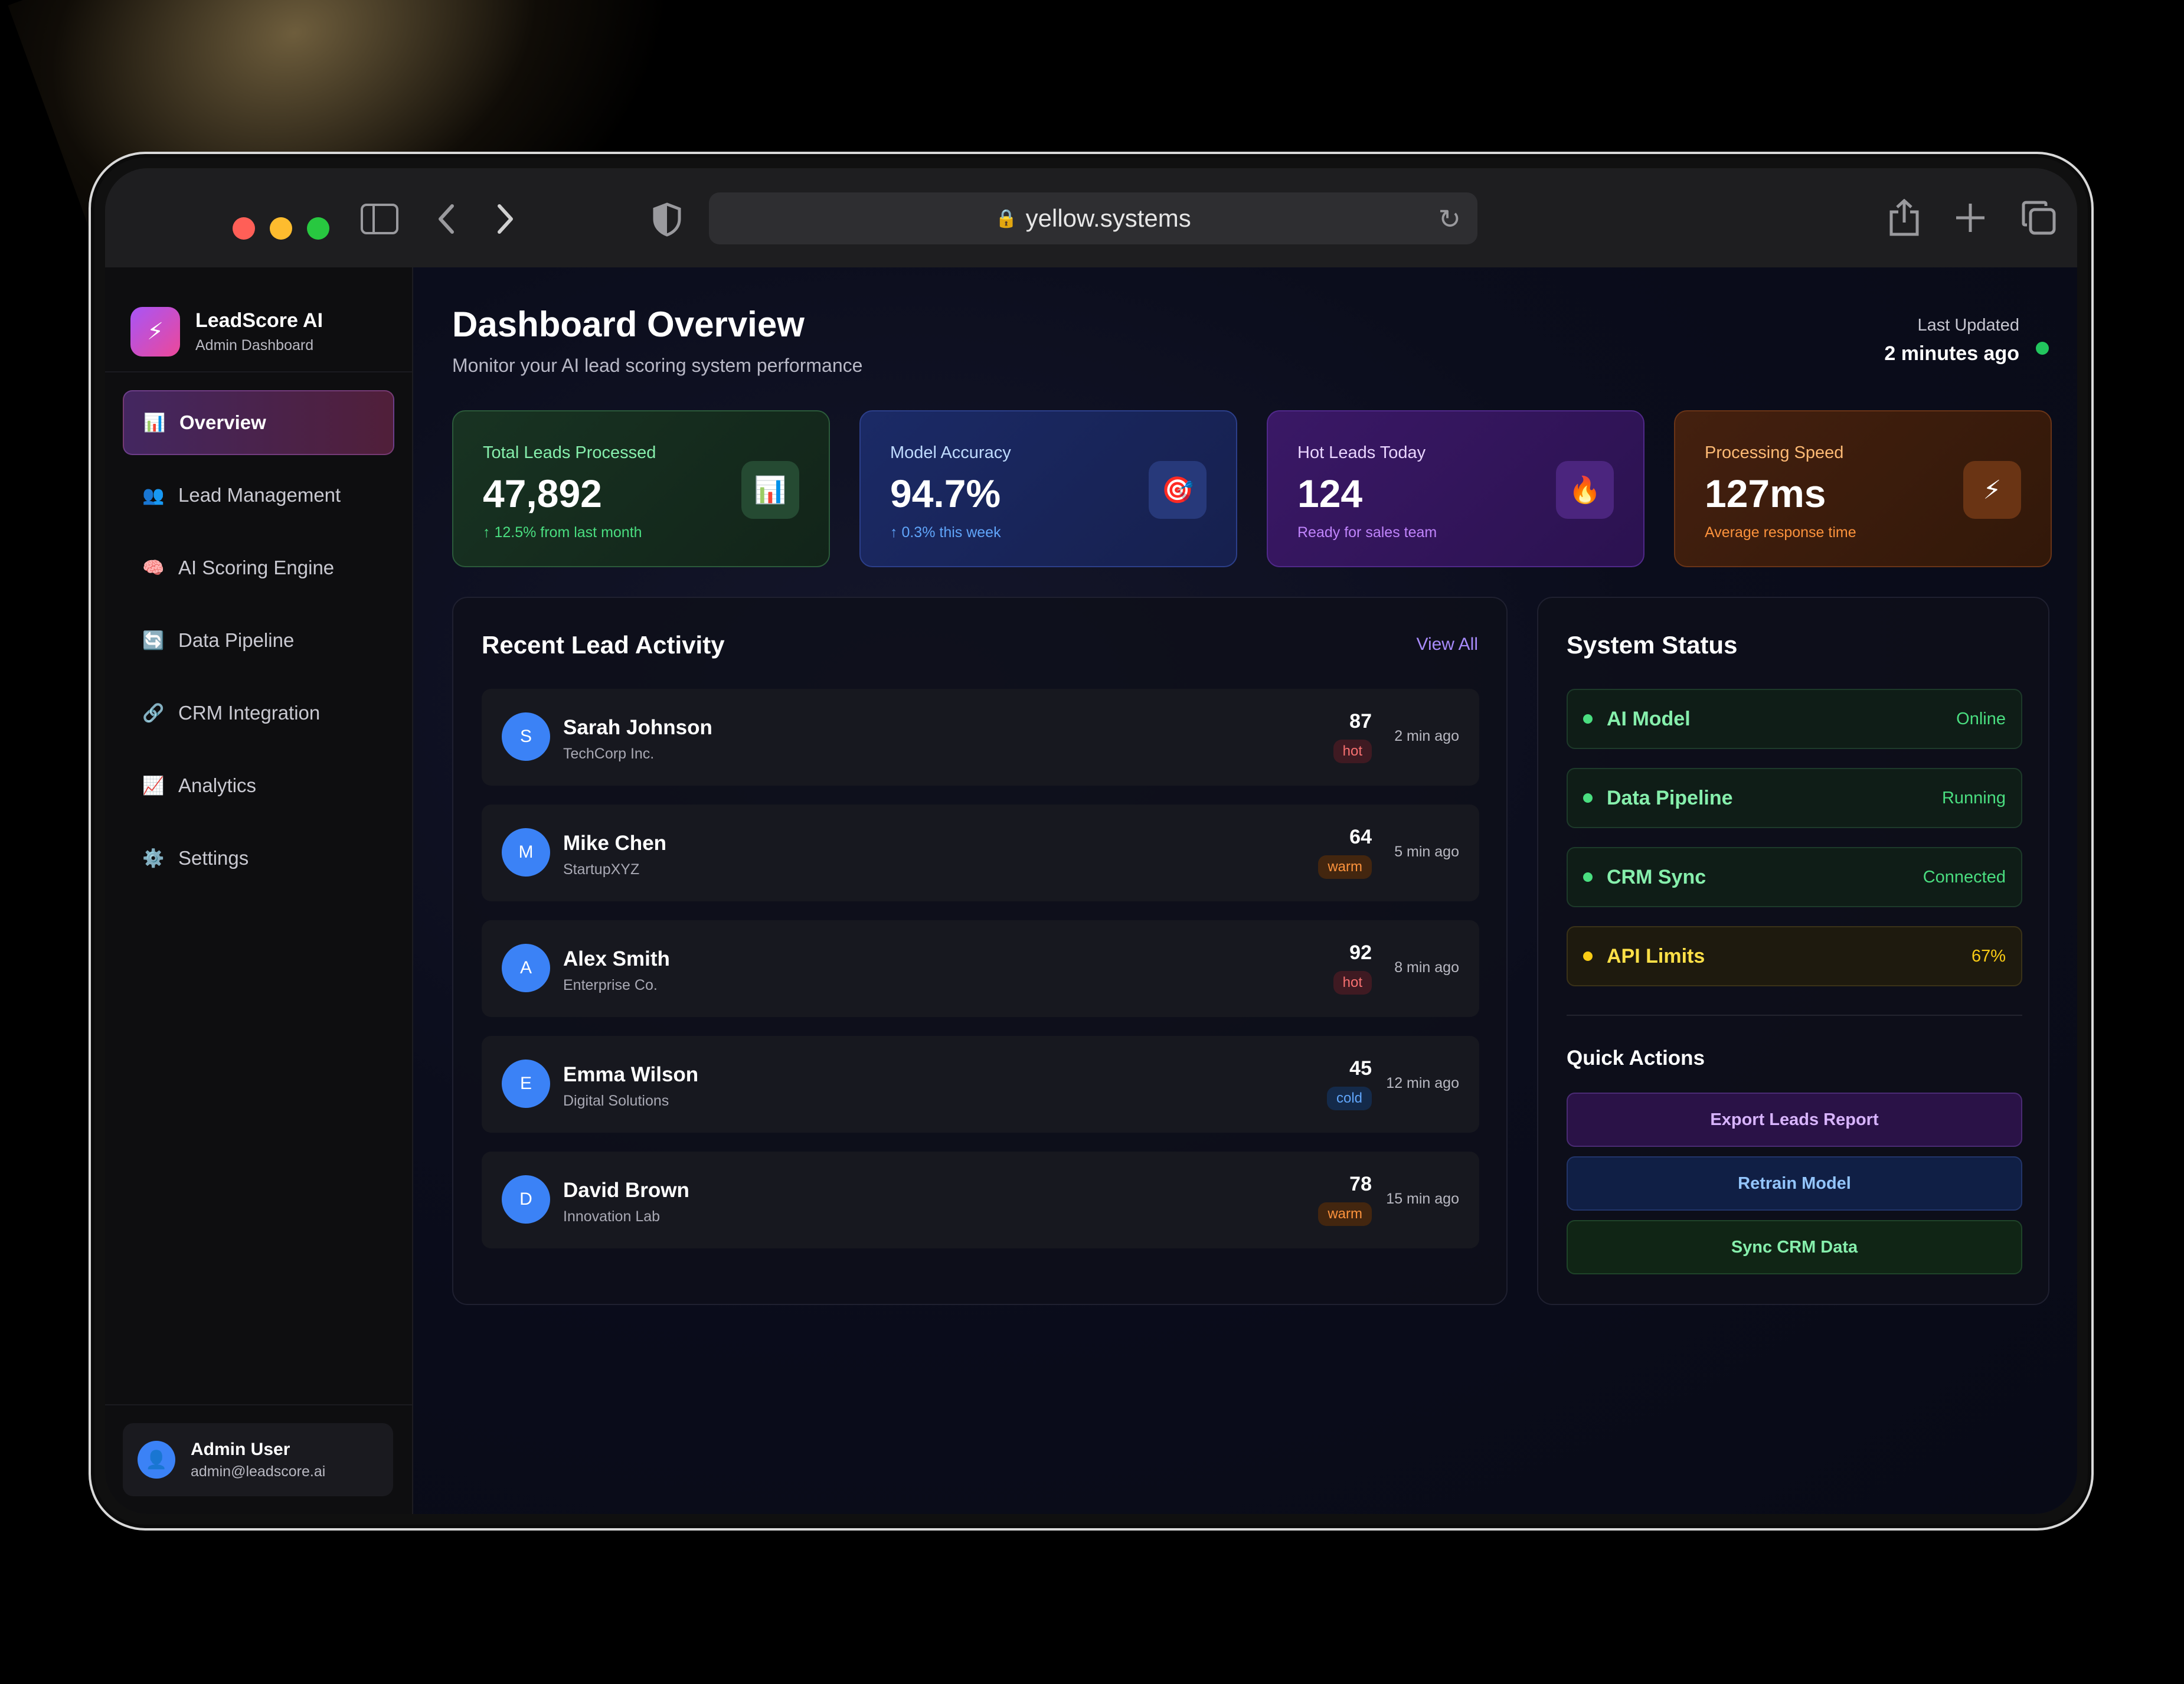  What do you see at coordinates (258, 858) in the screenshot?
I see `sidebar-item-settings: ⚙️ Settings` at bounding box center [258, 858].